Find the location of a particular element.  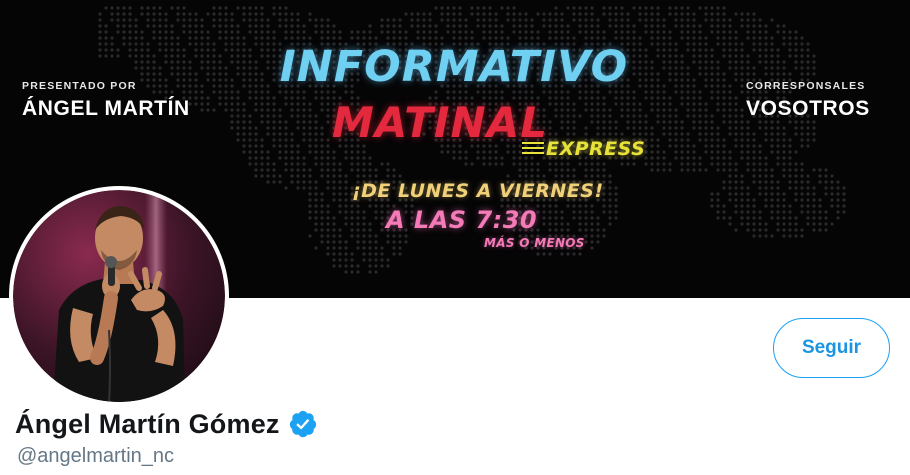

banner-time-note: MÁS O MENOS is located at coordinates (534, 243).